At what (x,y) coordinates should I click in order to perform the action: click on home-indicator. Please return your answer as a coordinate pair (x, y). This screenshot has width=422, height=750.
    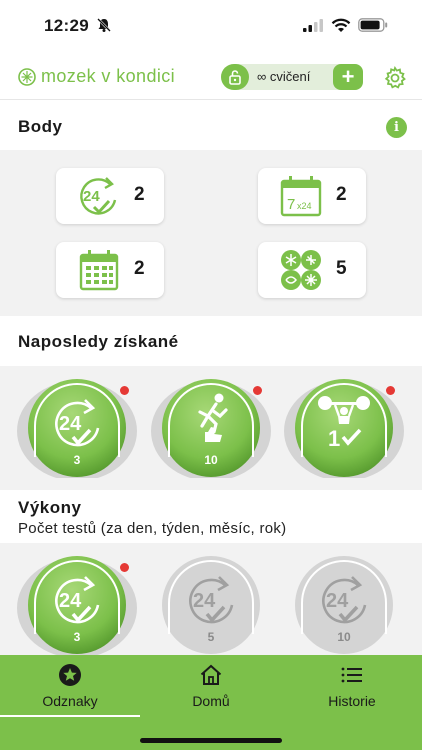
    Looking at the image, I should click on (211, 740).